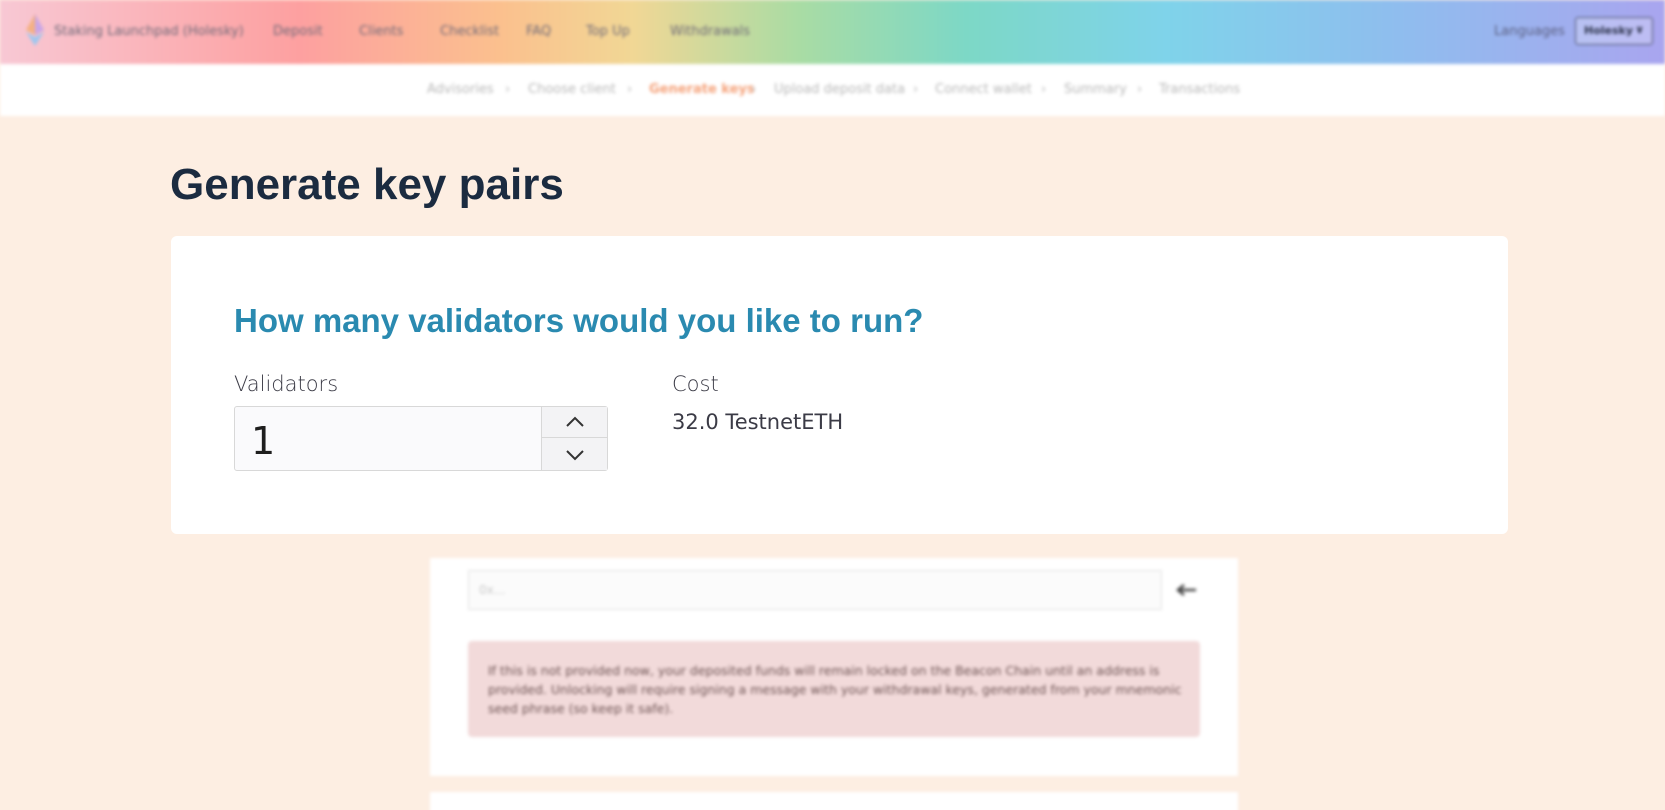  Describe the element at coordinates (695, 384) in the screenshot. I see `cost-label: Cost` at that location.